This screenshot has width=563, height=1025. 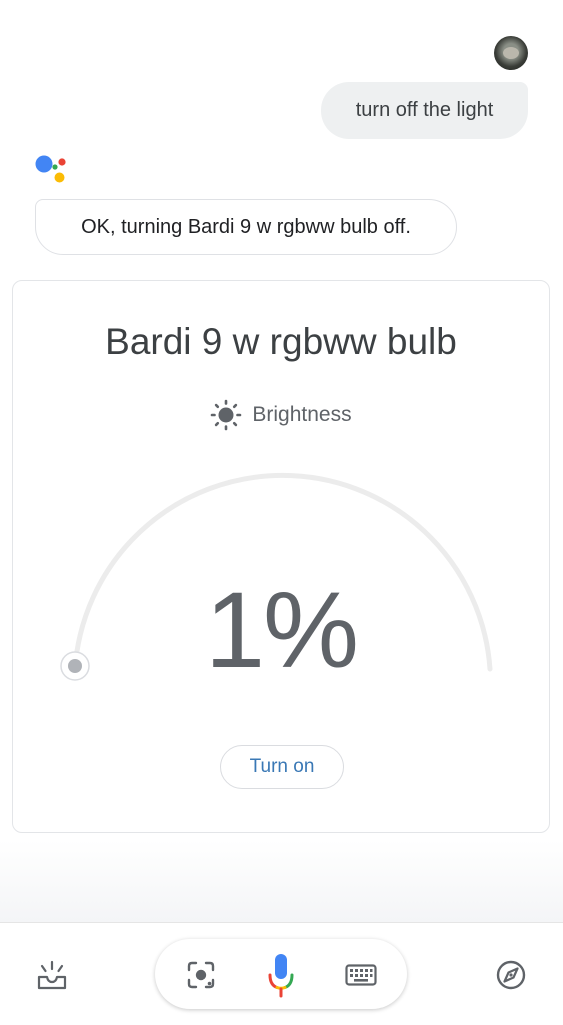 I want to click on assistant-response-bubble: OK, turning Bardi 9 w rgbww bulb off., so click(x=246, y=227).